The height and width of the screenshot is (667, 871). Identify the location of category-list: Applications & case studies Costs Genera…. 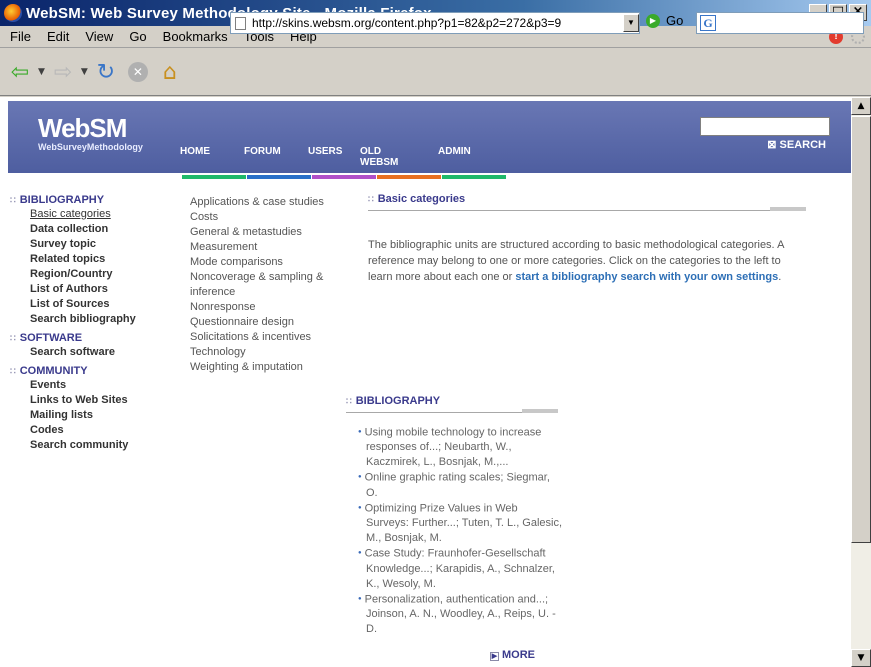
(265, 285).